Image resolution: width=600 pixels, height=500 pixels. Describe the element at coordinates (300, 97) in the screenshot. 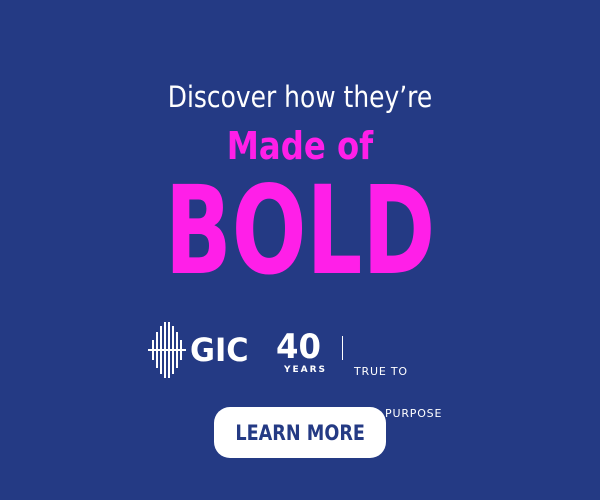

I see `intro-text: Discover how they’re` at that location.